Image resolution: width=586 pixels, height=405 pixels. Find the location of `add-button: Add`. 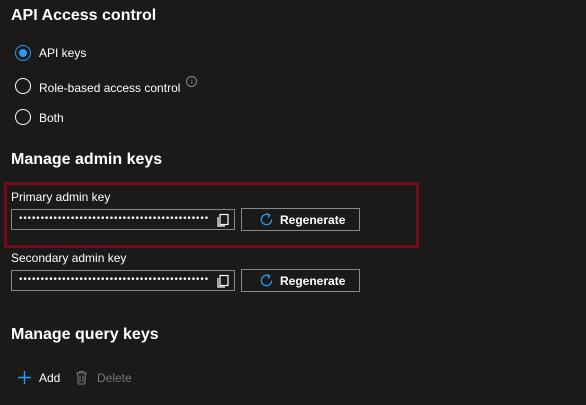

add-button: Add is located at coordinates (38, 377).